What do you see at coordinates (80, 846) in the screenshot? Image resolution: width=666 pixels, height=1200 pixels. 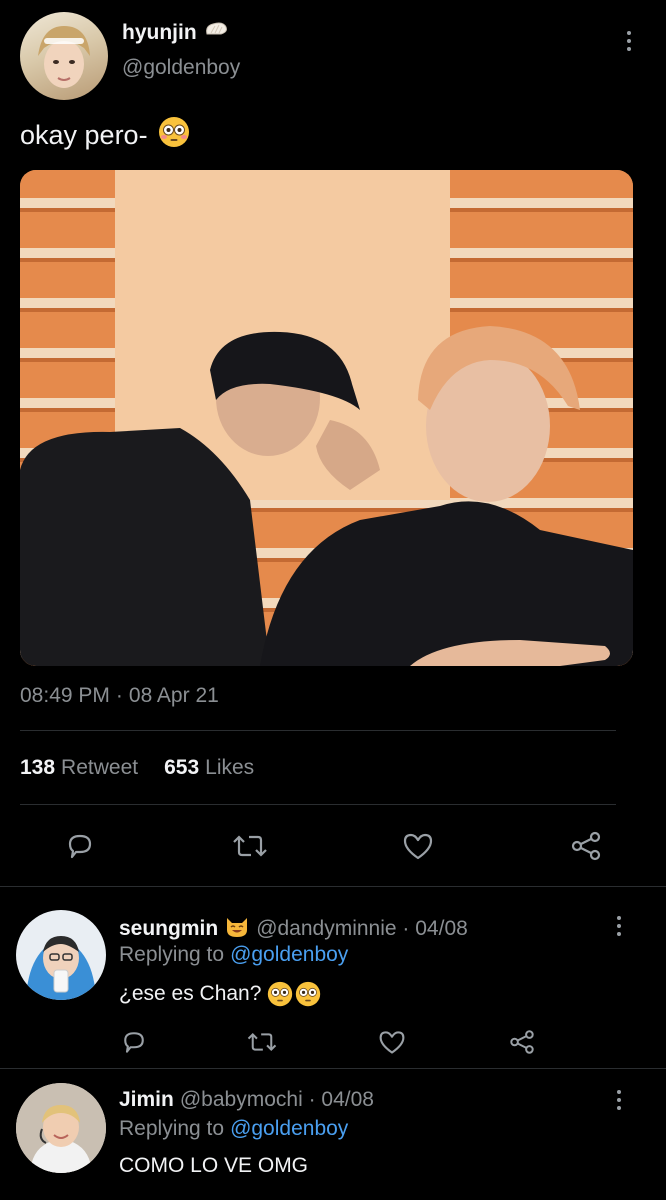 I see `reply-icon` at bounding box center [80, 846].